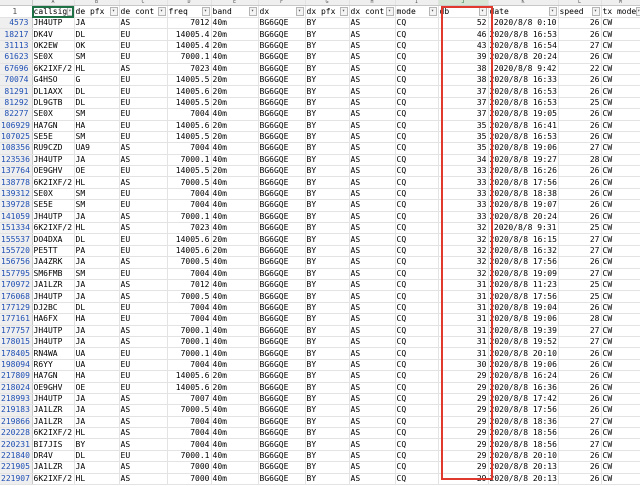  What do you see at coordinates (580, 11) in the screenshot?
I see `header-cell: speed ▾` at bounding box center [580, 11].